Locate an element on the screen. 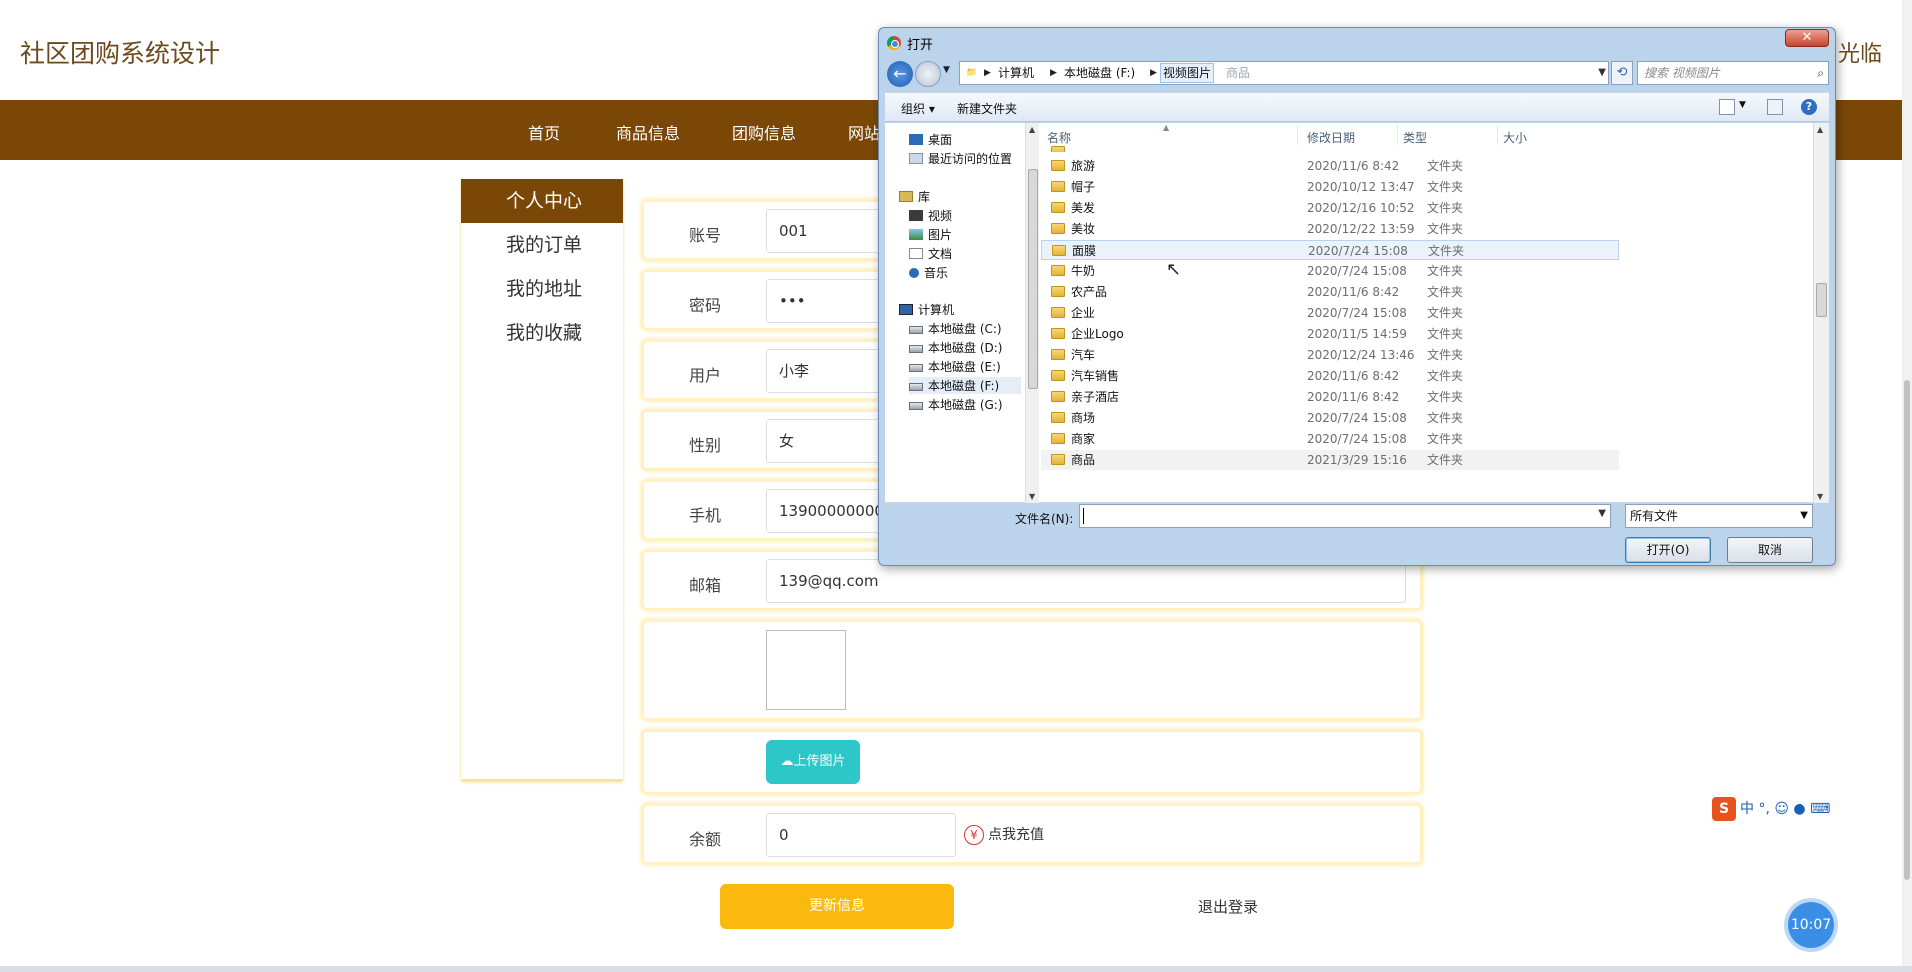 This screenshot has width=1912, height=972. preview-pane-icon is located at coordinates (1775, 107).